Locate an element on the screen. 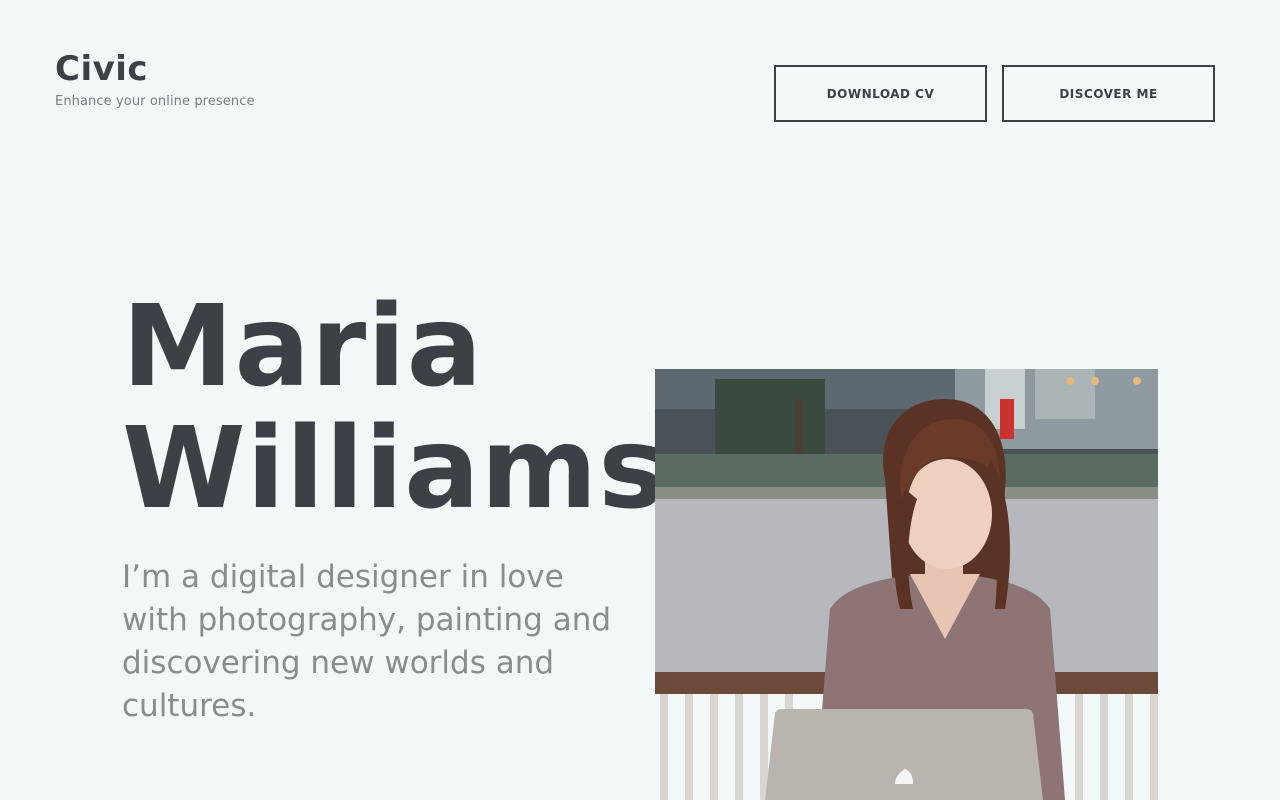 The width and height of the screenshot is (1280, 800). brand: Civic Enhance your online presence is located at coordinates (155, 78).